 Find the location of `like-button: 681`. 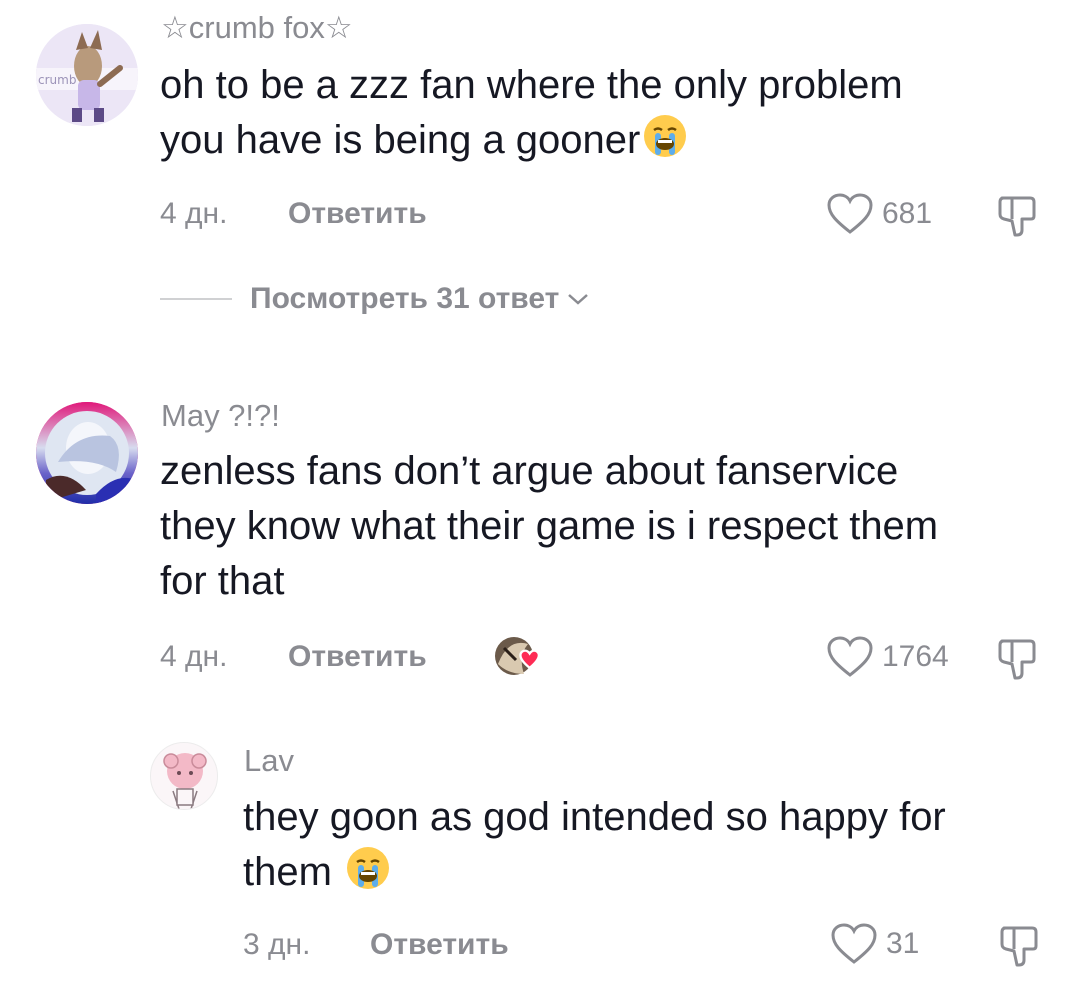

like-button: 681 is located at coordinates (879, 214).